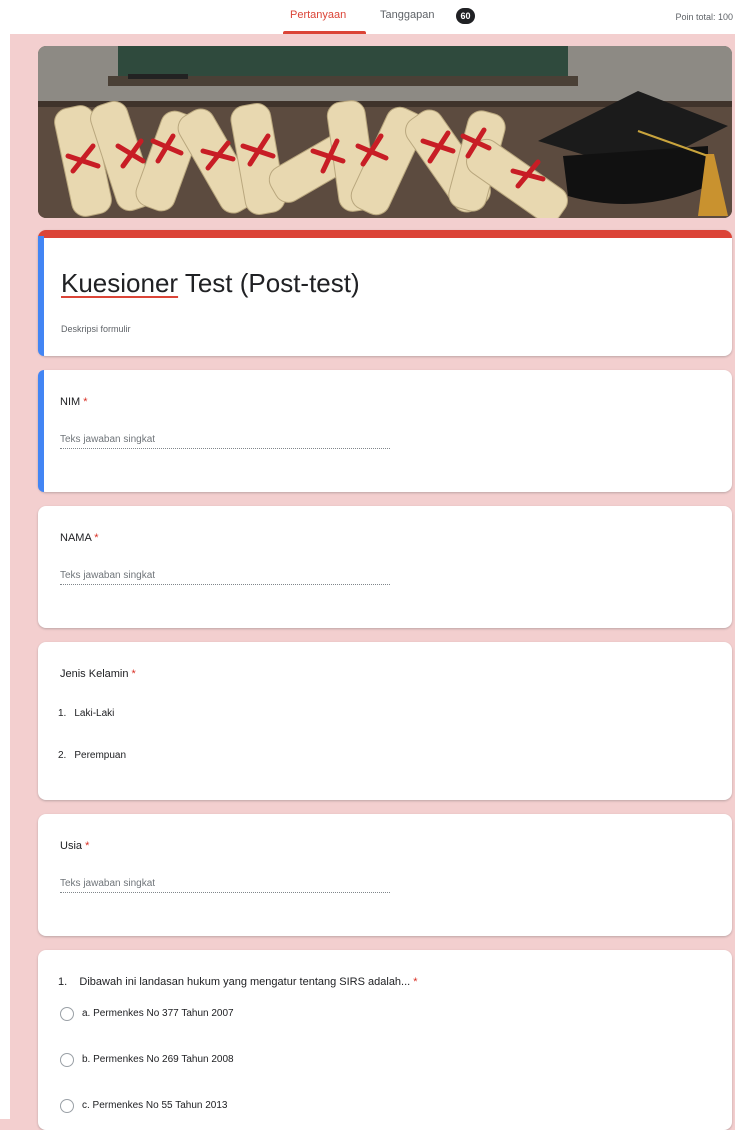 This screenshot has width=735, height=1130. What do you see at coordinates (407, 15) in the screenshot?
I see `tab-responses: Tanggapan` at bounding box center [407, 15].